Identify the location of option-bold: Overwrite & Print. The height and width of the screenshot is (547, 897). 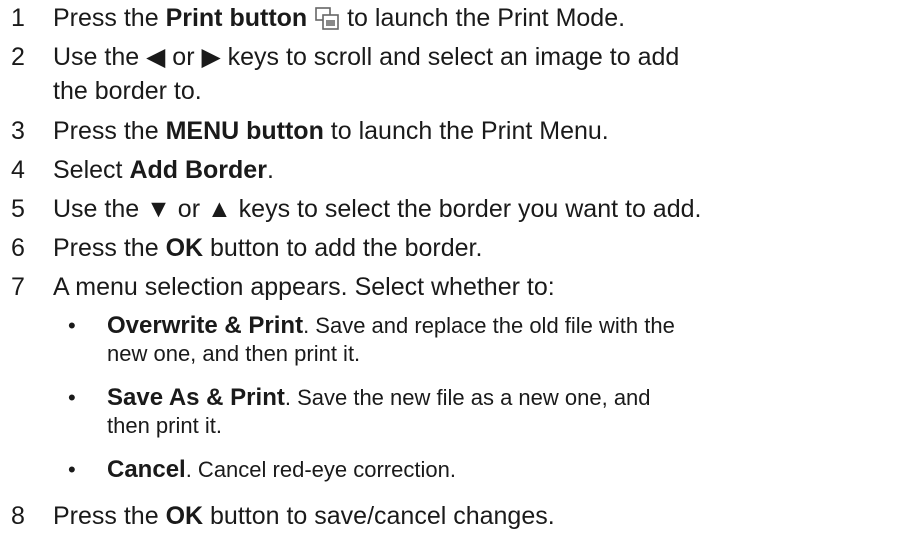
(205, 325).